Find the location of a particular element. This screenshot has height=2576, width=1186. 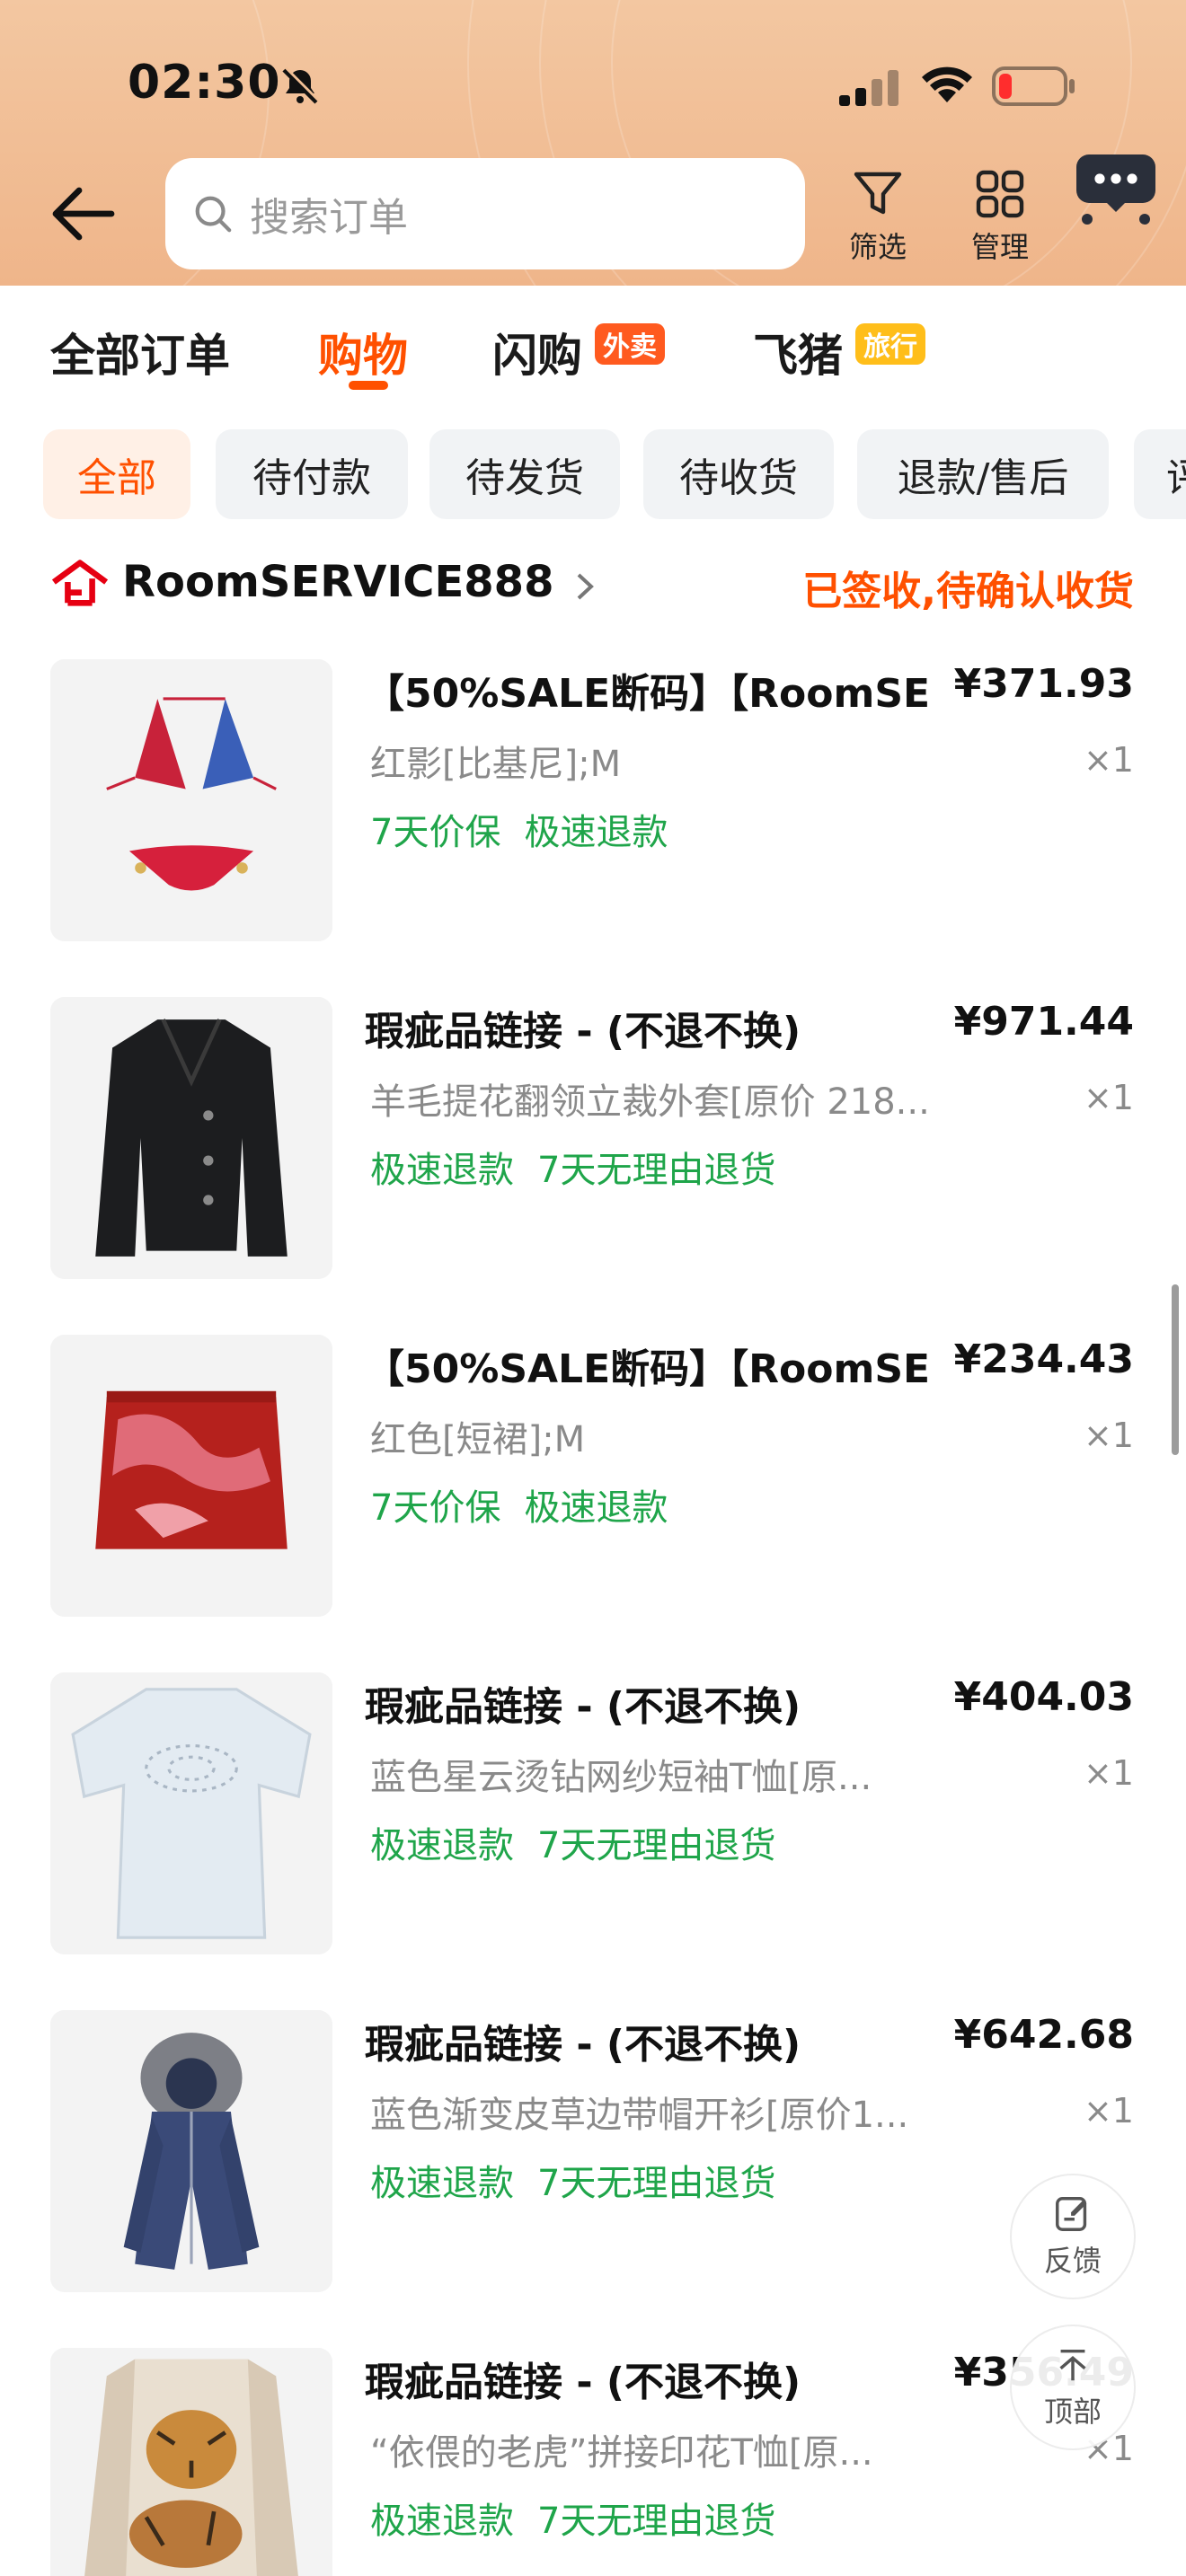

more-options-chat-icon is located at coordinates (1116, 188).